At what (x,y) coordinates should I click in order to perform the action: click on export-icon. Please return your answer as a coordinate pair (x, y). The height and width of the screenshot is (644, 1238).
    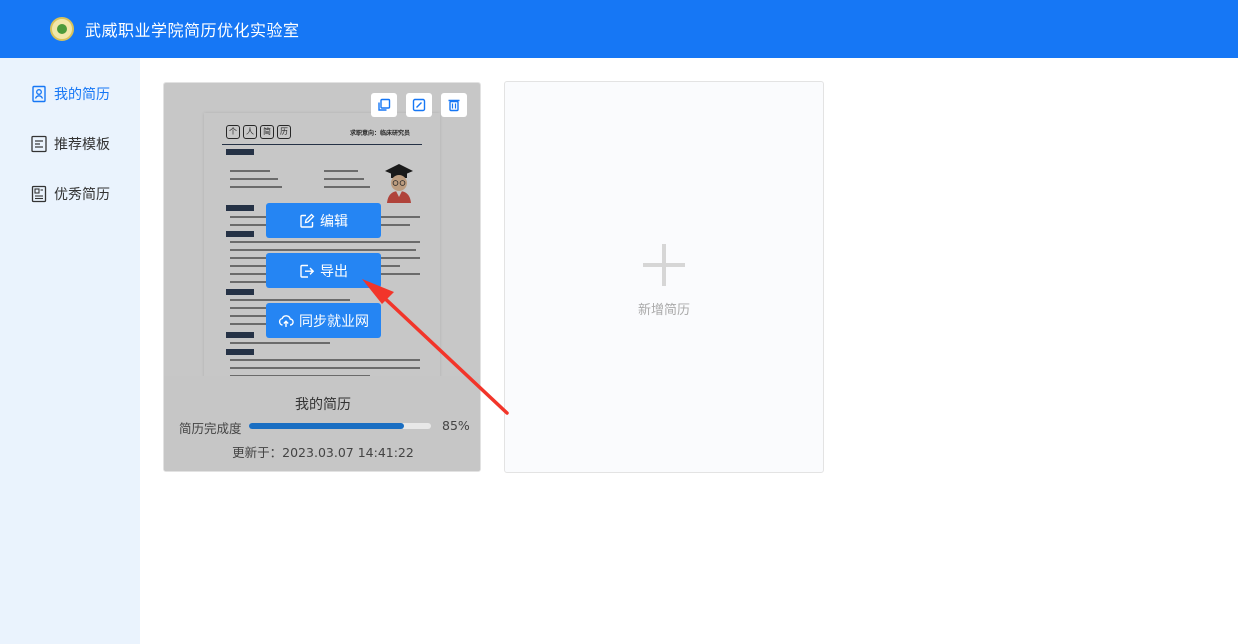
    Looking at the image, I should click on (307, 271).